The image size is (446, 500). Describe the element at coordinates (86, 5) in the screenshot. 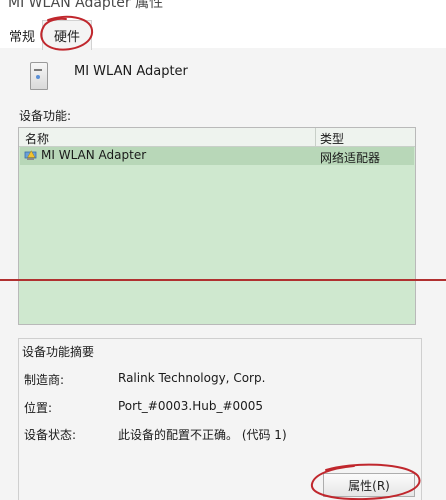

I see `window-title: MI WLAN Adapter 属性` at that location.